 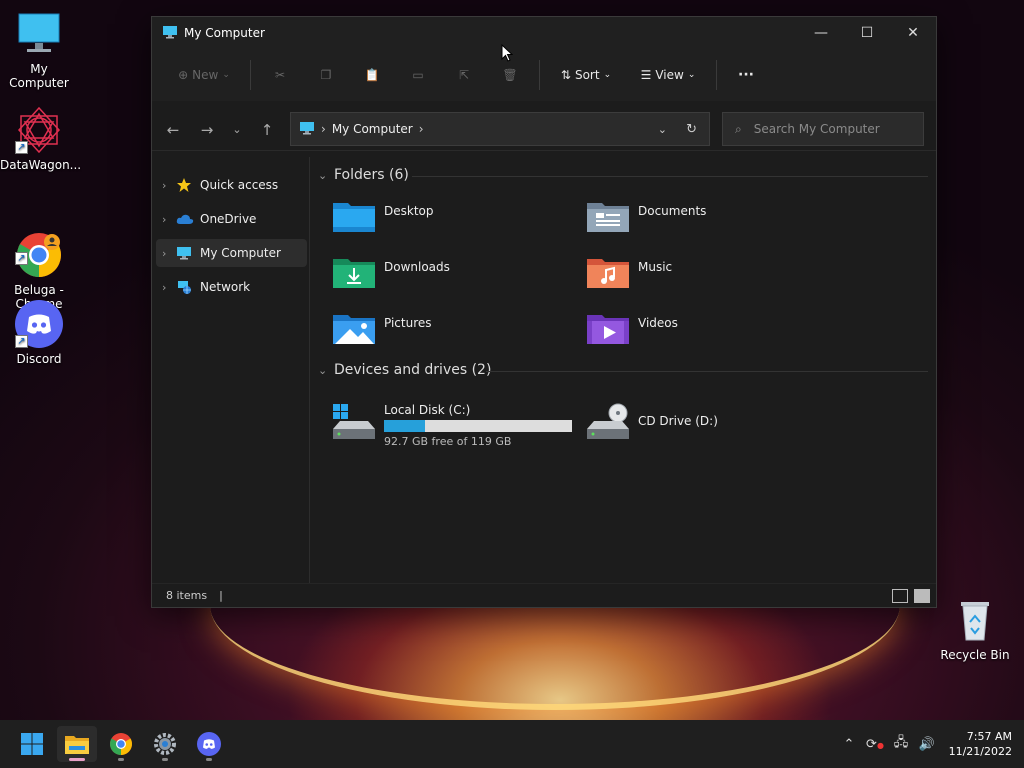 I want to click on drive-tile-cd-drive: CD Drive (D:), so click(x=706, y=428).